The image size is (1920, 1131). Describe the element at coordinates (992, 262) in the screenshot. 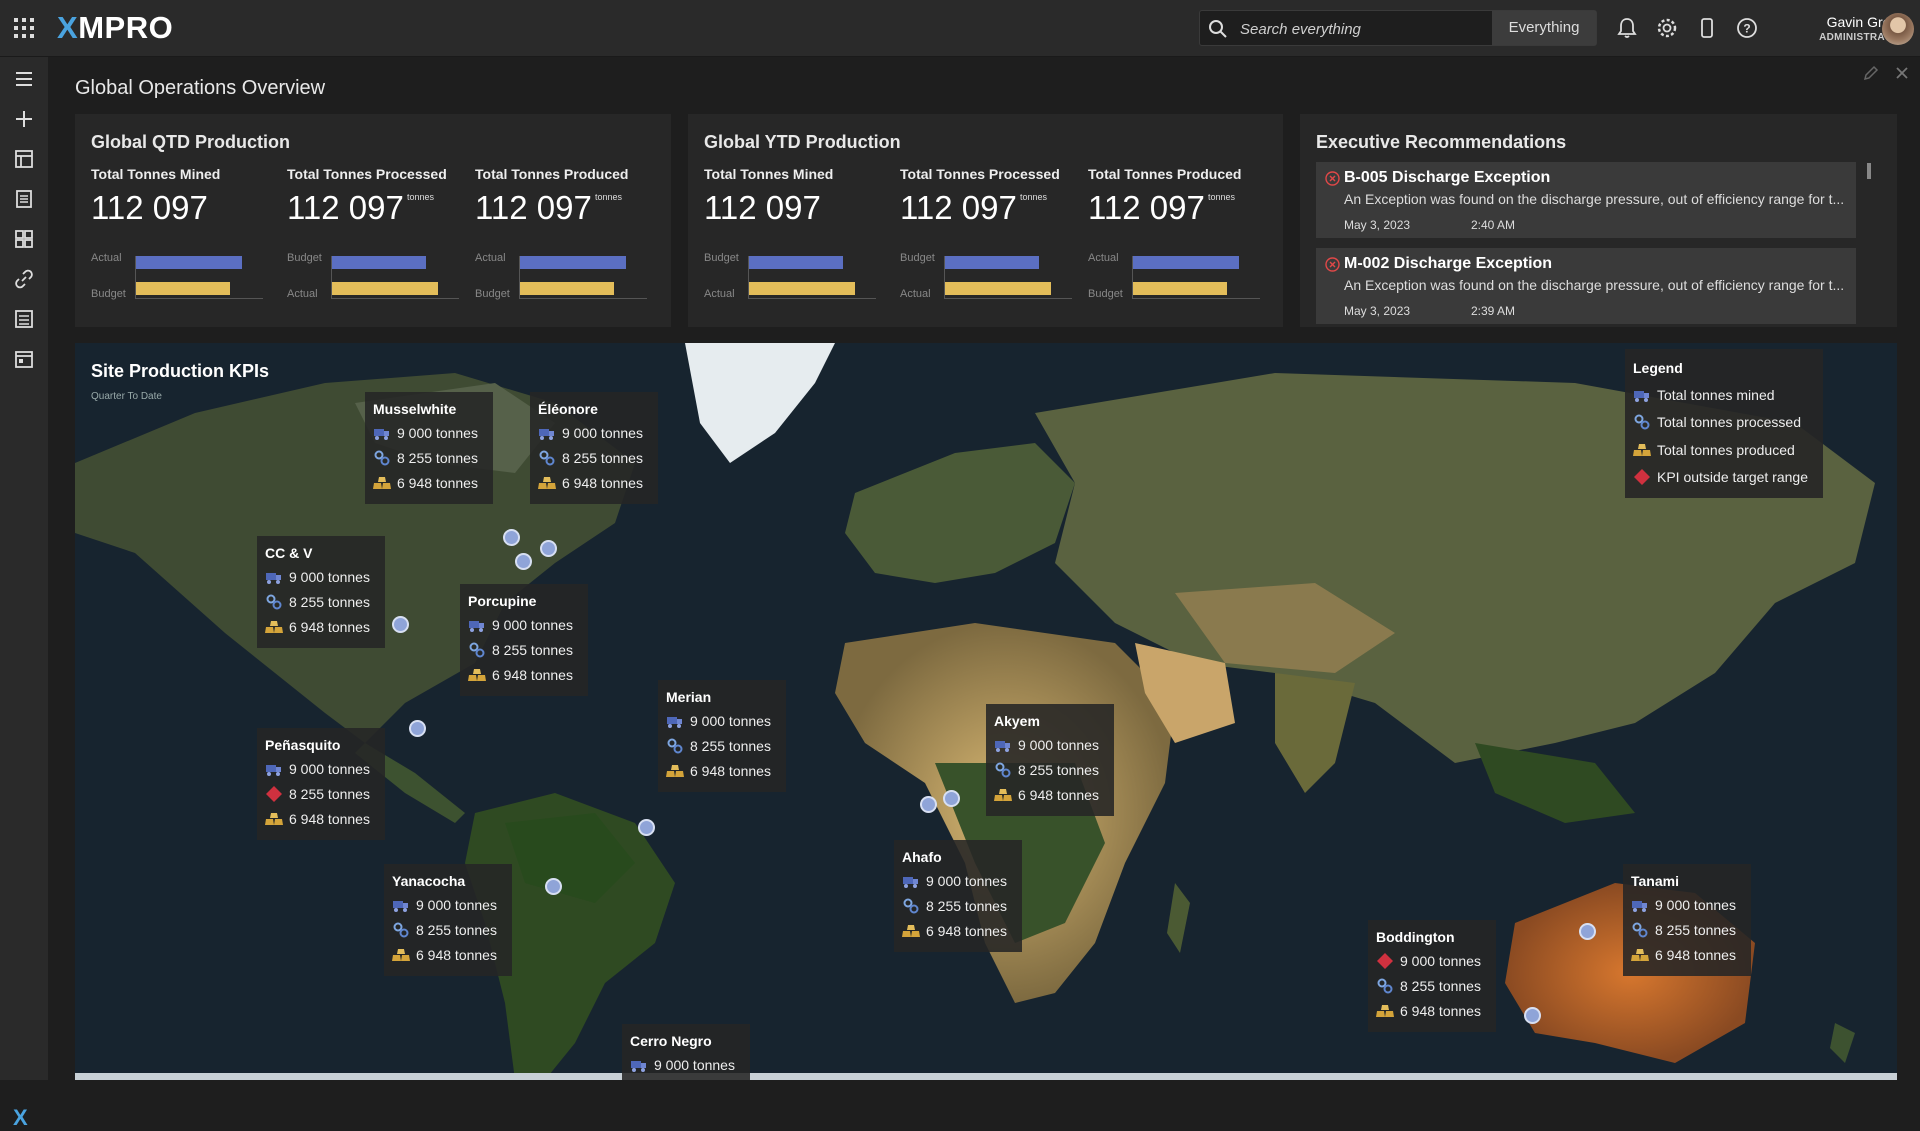

I see `bar-budget` at that location.